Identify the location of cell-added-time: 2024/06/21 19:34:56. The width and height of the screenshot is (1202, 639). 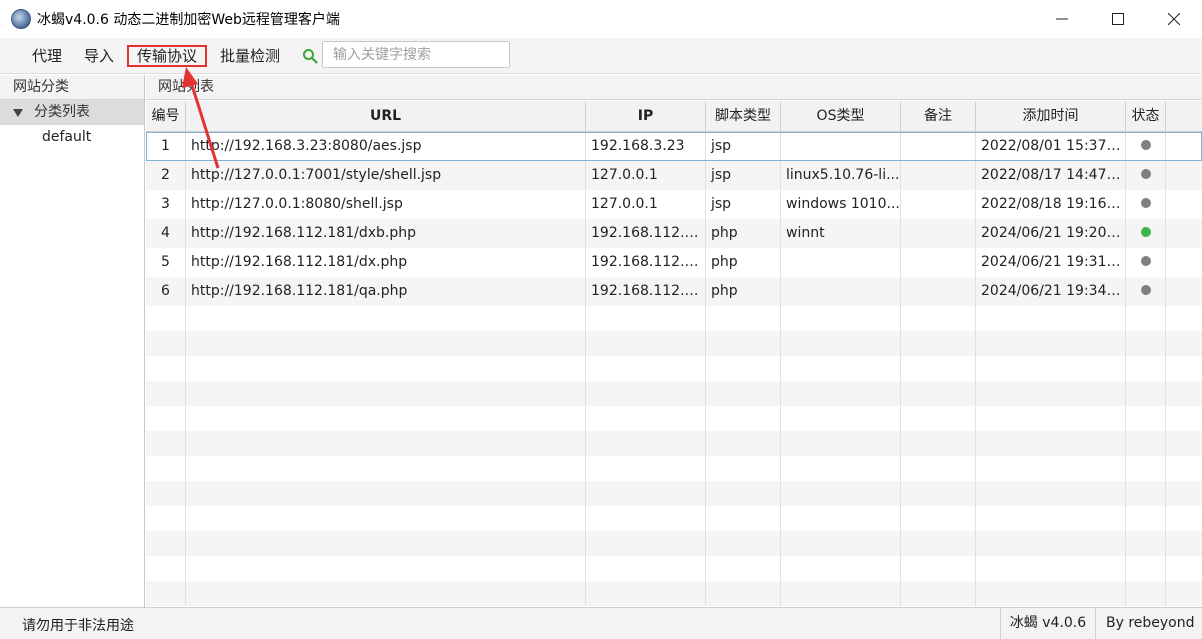
(1051, 291).